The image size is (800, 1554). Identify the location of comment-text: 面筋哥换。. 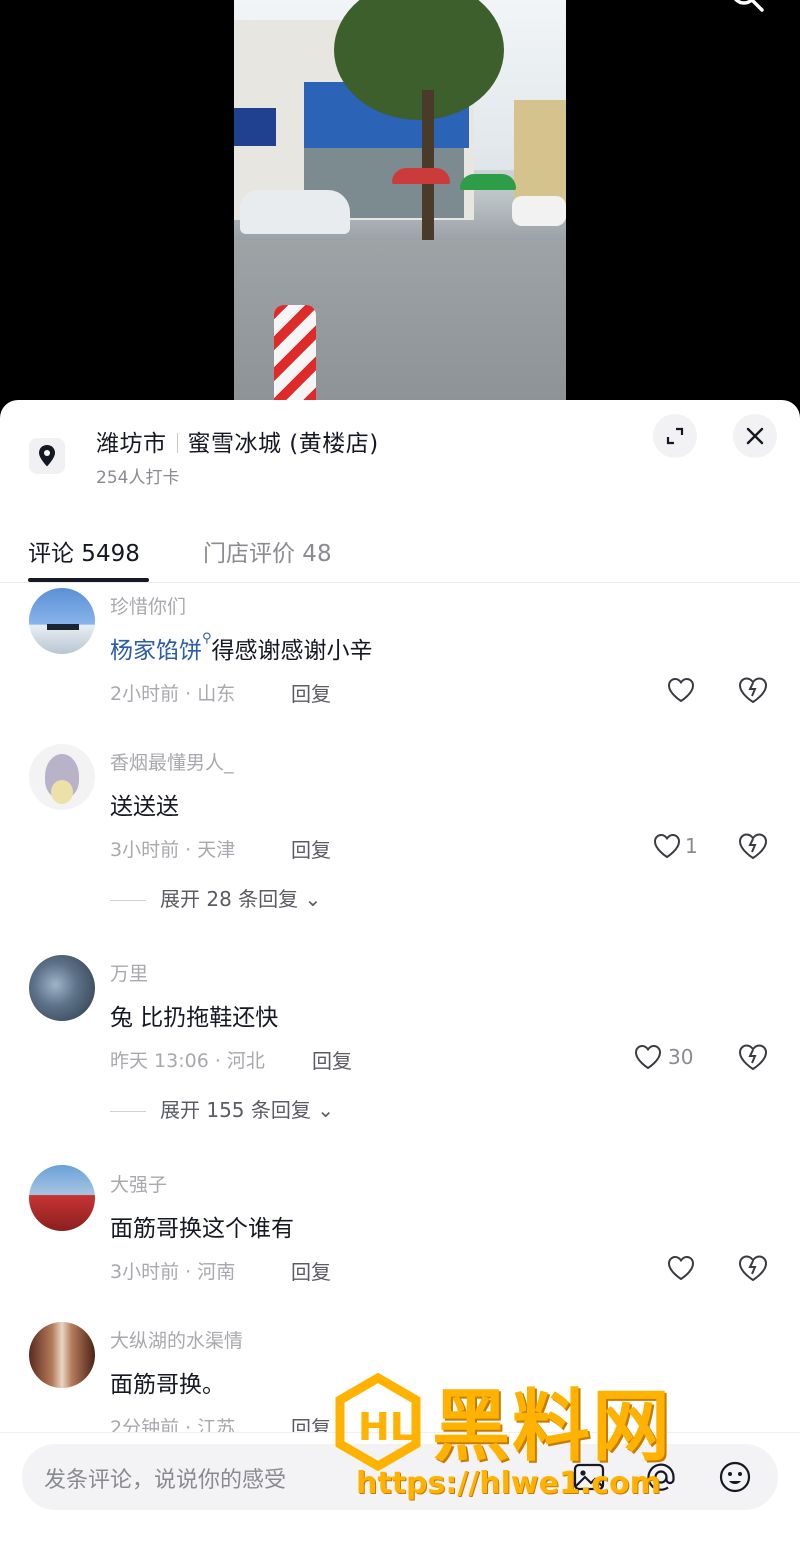
(167, 1385).